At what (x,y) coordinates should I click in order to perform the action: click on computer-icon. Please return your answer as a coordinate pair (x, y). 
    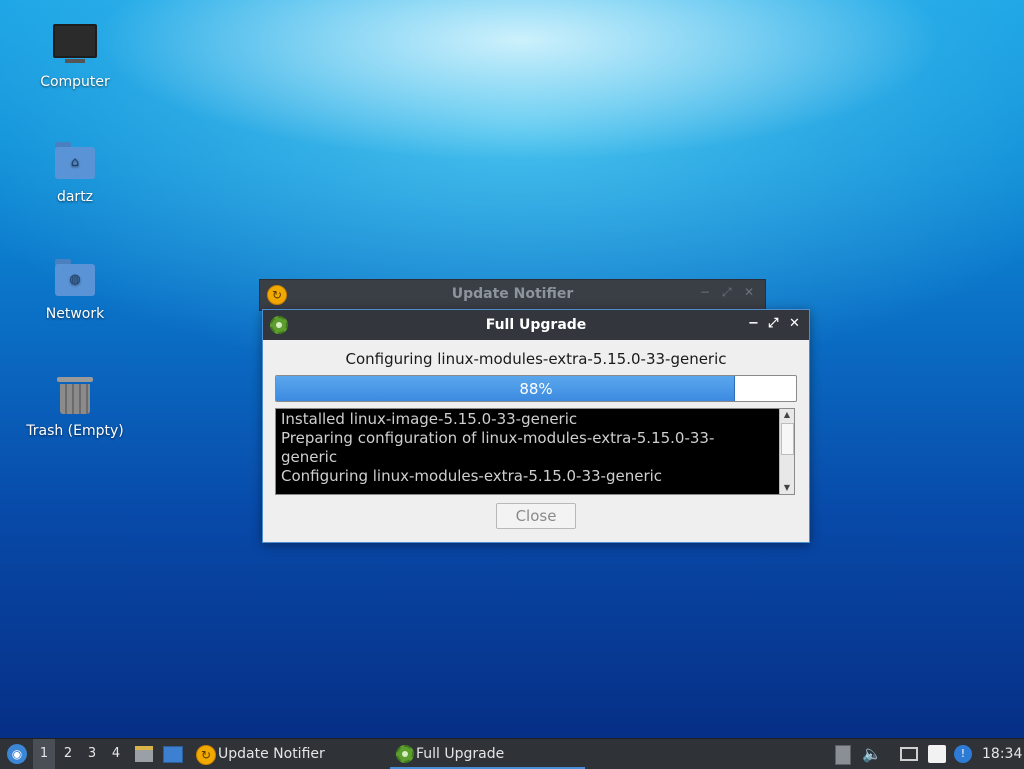
    Looking at the image, I should click on (75, 46).